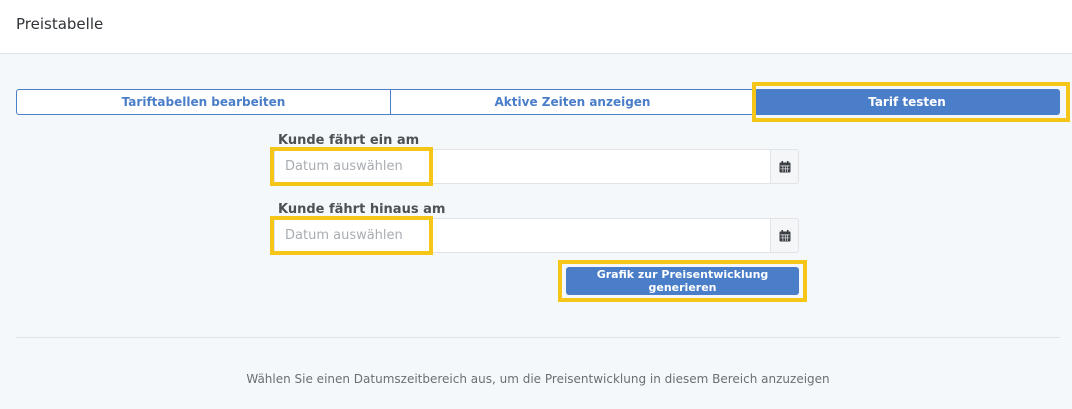 The image size is (1072, 409). Describe the element at coordinates (538, 337) in the screenshot. I see `divider` at that location.